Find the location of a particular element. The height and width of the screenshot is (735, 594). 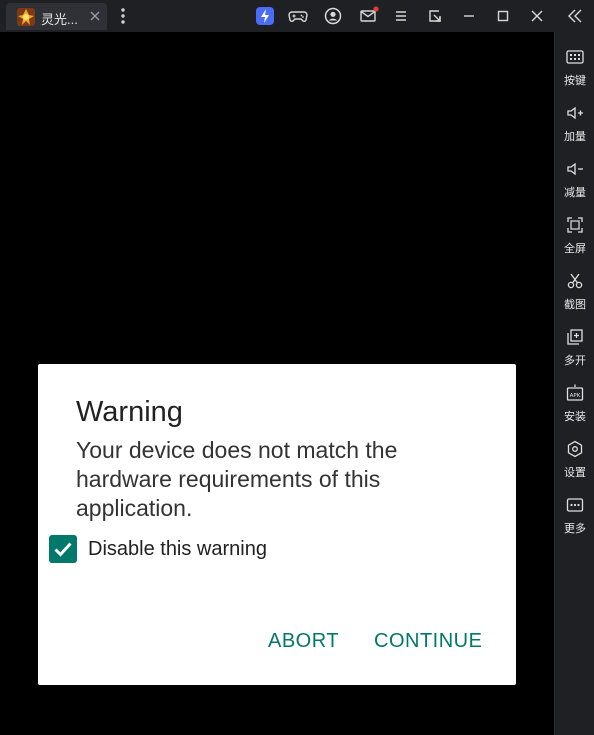

sidebar-item-more: 更多 is located at coordinates (574, 517).